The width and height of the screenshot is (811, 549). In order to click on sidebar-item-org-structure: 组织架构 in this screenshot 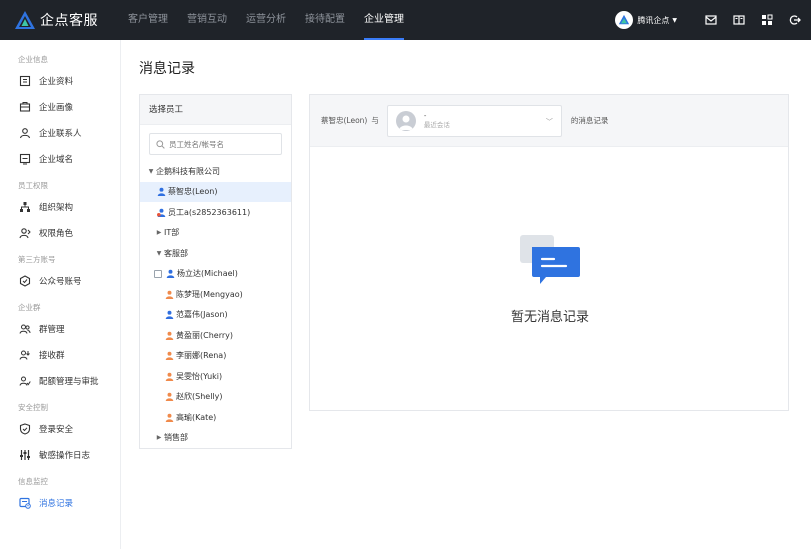, I will do `click(60, 207)`.